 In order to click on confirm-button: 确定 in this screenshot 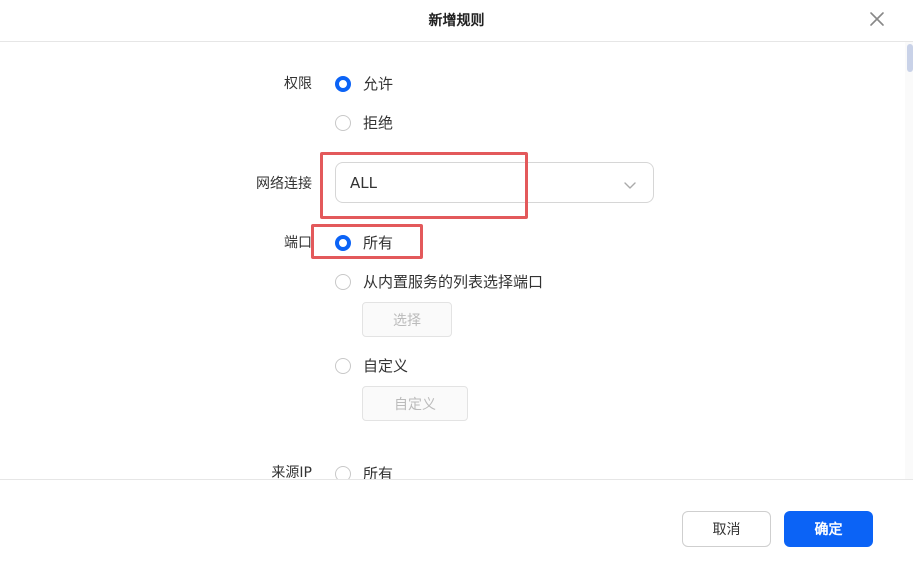, I will do `click(828, 529)`.